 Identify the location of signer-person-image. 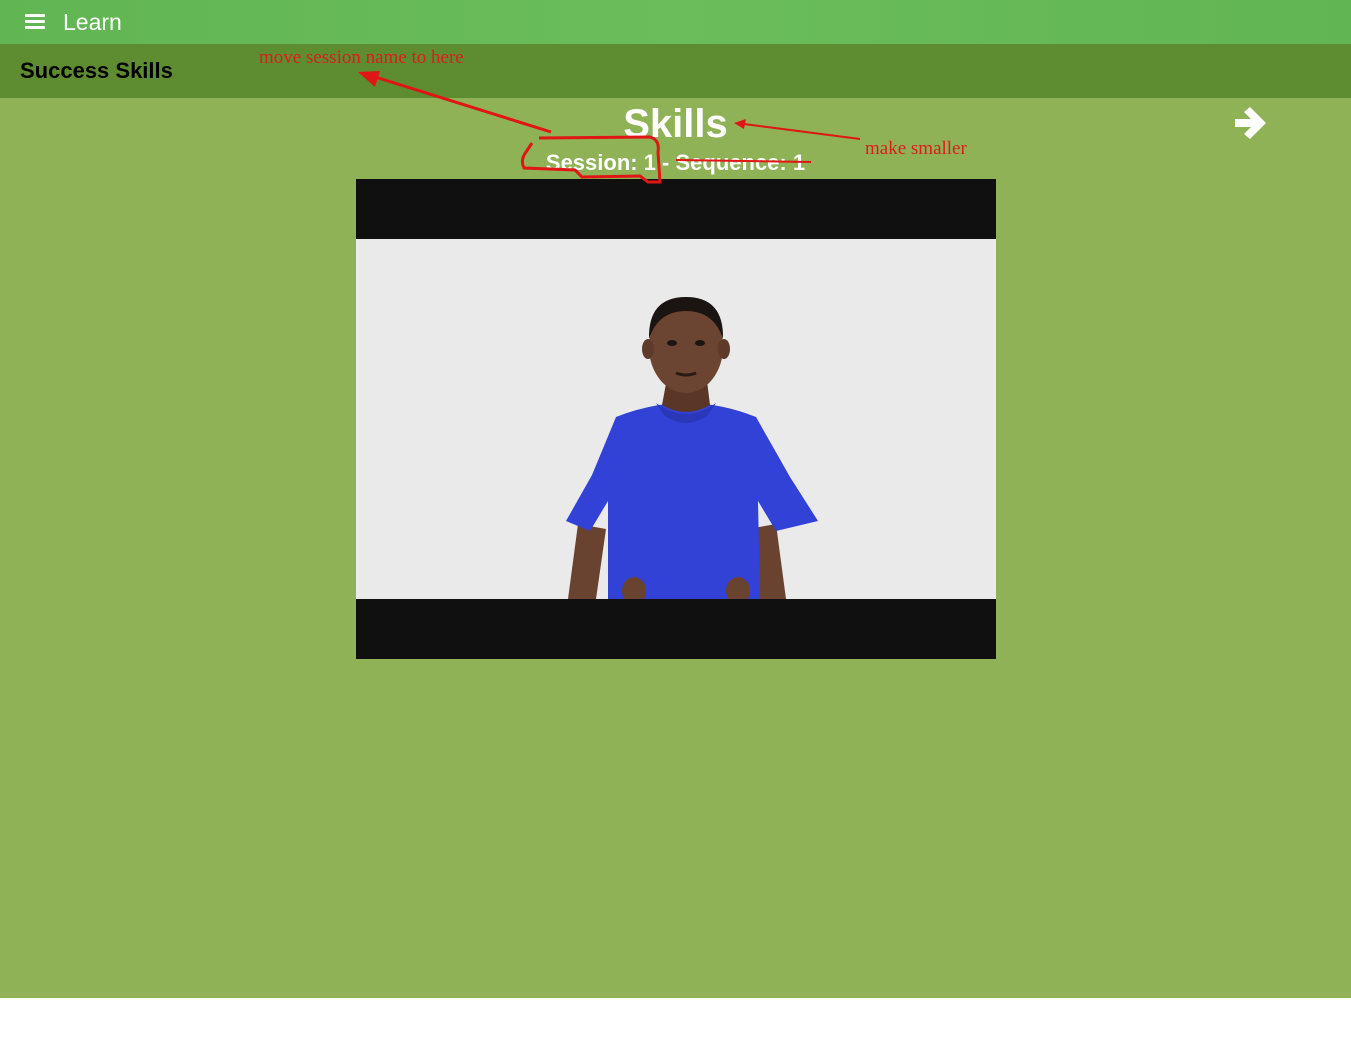
(692, 448).